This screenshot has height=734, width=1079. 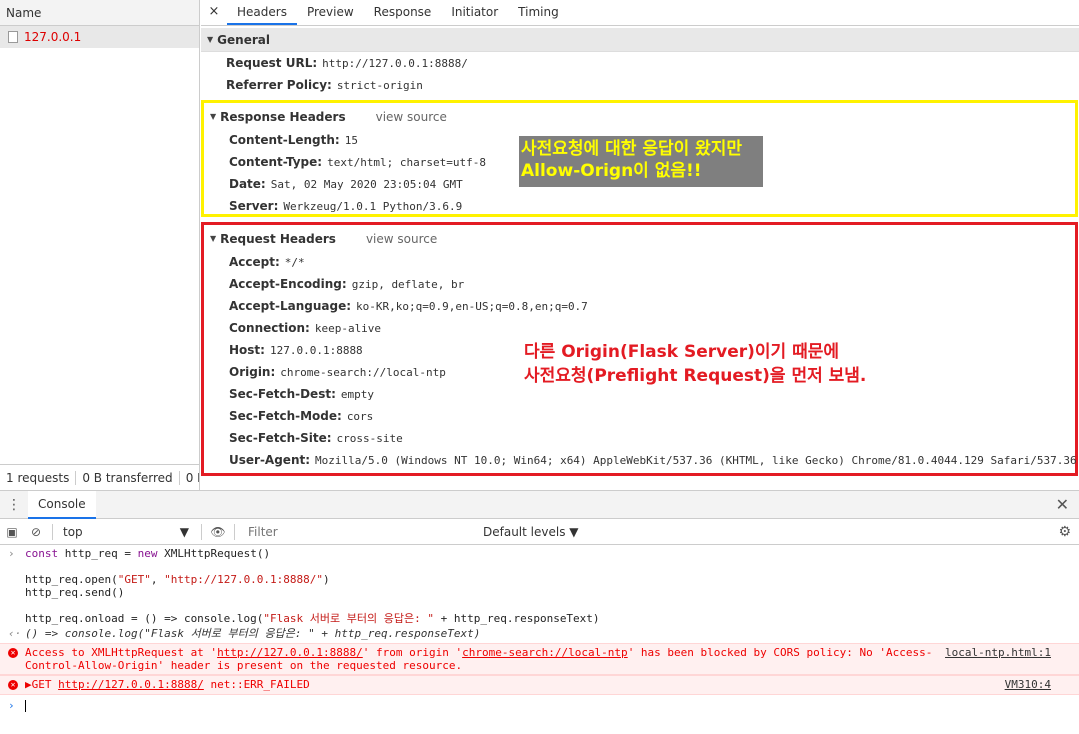 What do you see at coordinates (1064, 532) in the screenshot?
I see `gear-icon: ⚙` at bounding box center [1064, 532].